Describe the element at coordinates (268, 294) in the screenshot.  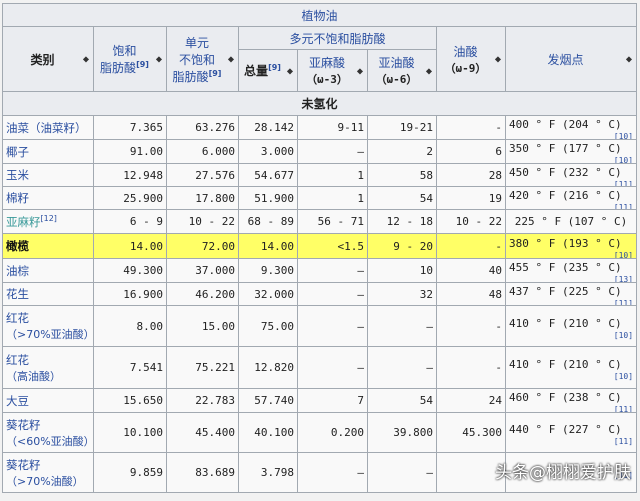
I see `cell-total: 32.000` at that location.